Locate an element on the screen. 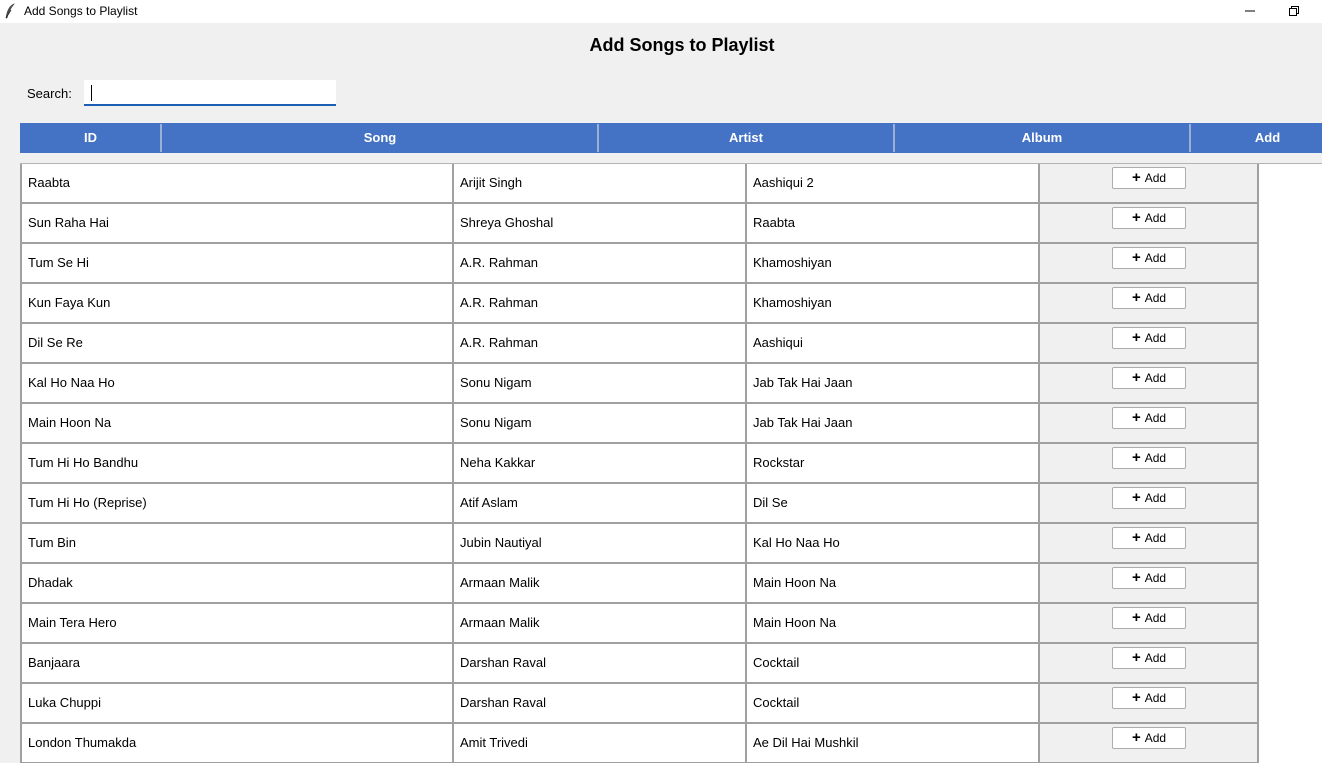 The image size is (1322, 763). header-add: Add is located at coordinates (1256, 138).